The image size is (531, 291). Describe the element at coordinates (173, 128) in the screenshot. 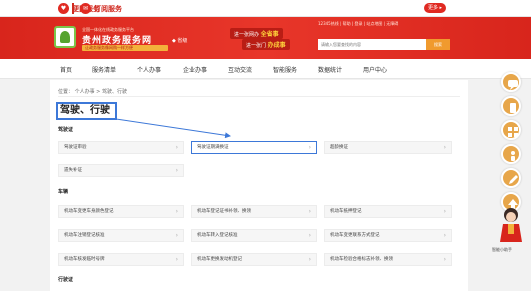

I see `annotation-arrow` at that location.